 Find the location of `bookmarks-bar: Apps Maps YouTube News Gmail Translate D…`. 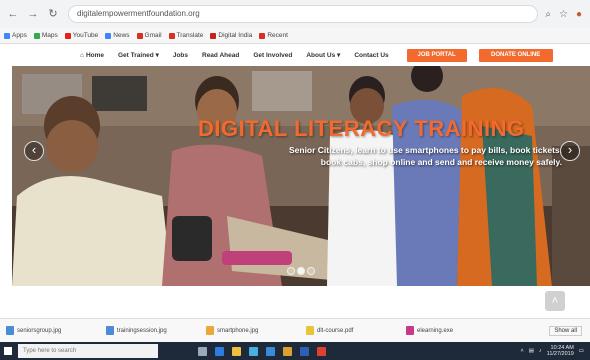

bookmarks-bar: Apps Maps YouTube News Gmail Translate D… is located at coordinates (295, 36).